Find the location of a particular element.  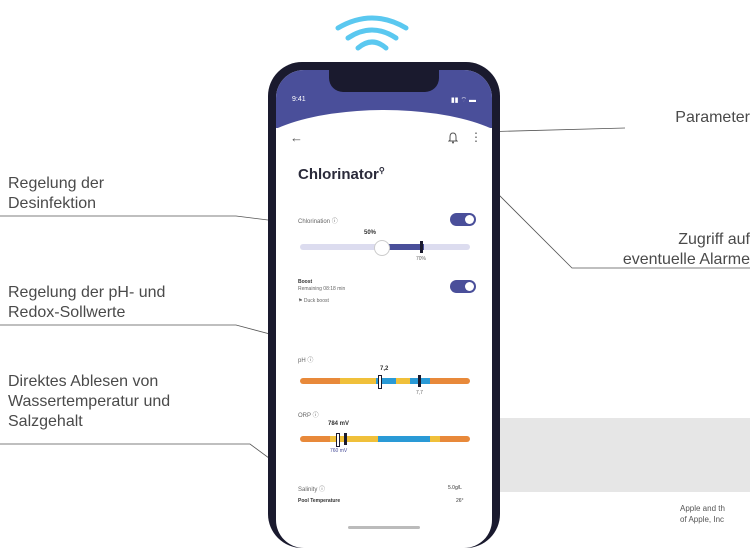

orp-target: 760 mV is located at coordinates (339, 451).